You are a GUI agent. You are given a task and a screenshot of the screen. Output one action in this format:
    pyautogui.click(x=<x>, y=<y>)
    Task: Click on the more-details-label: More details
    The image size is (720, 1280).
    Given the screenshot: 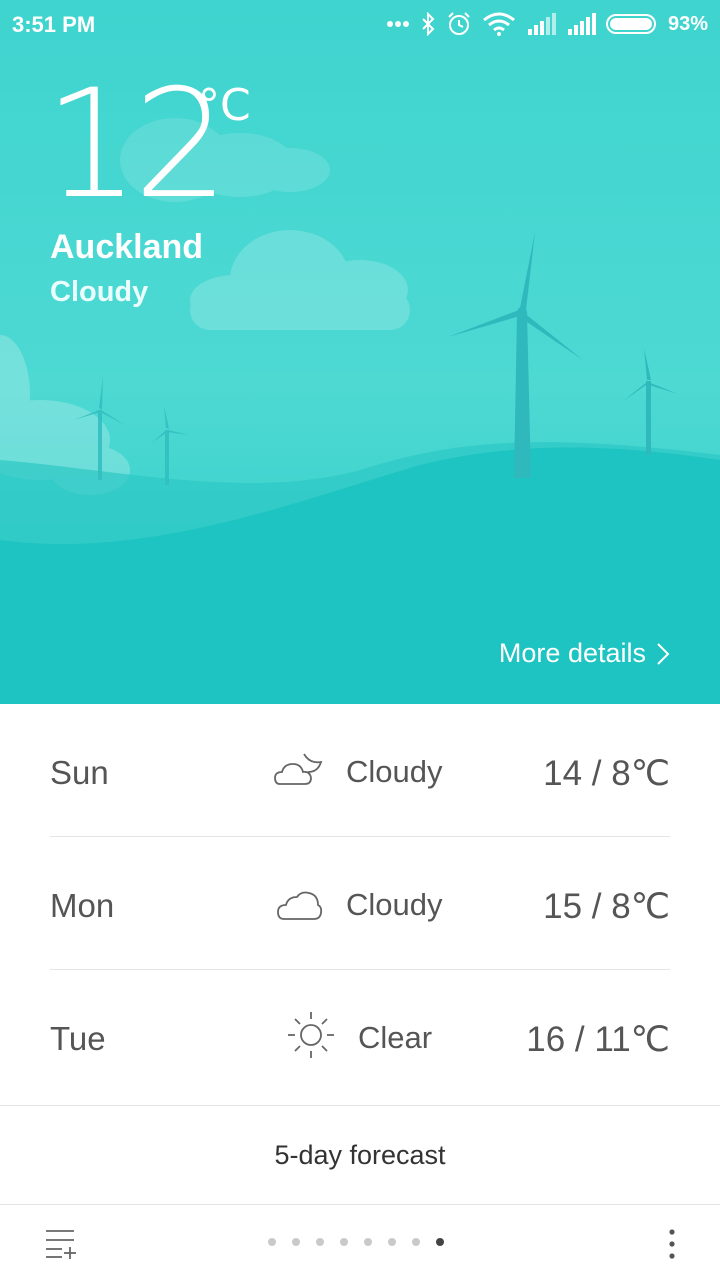 What is the action you would take?
    pyautogui.click(x=572, y=653)
    